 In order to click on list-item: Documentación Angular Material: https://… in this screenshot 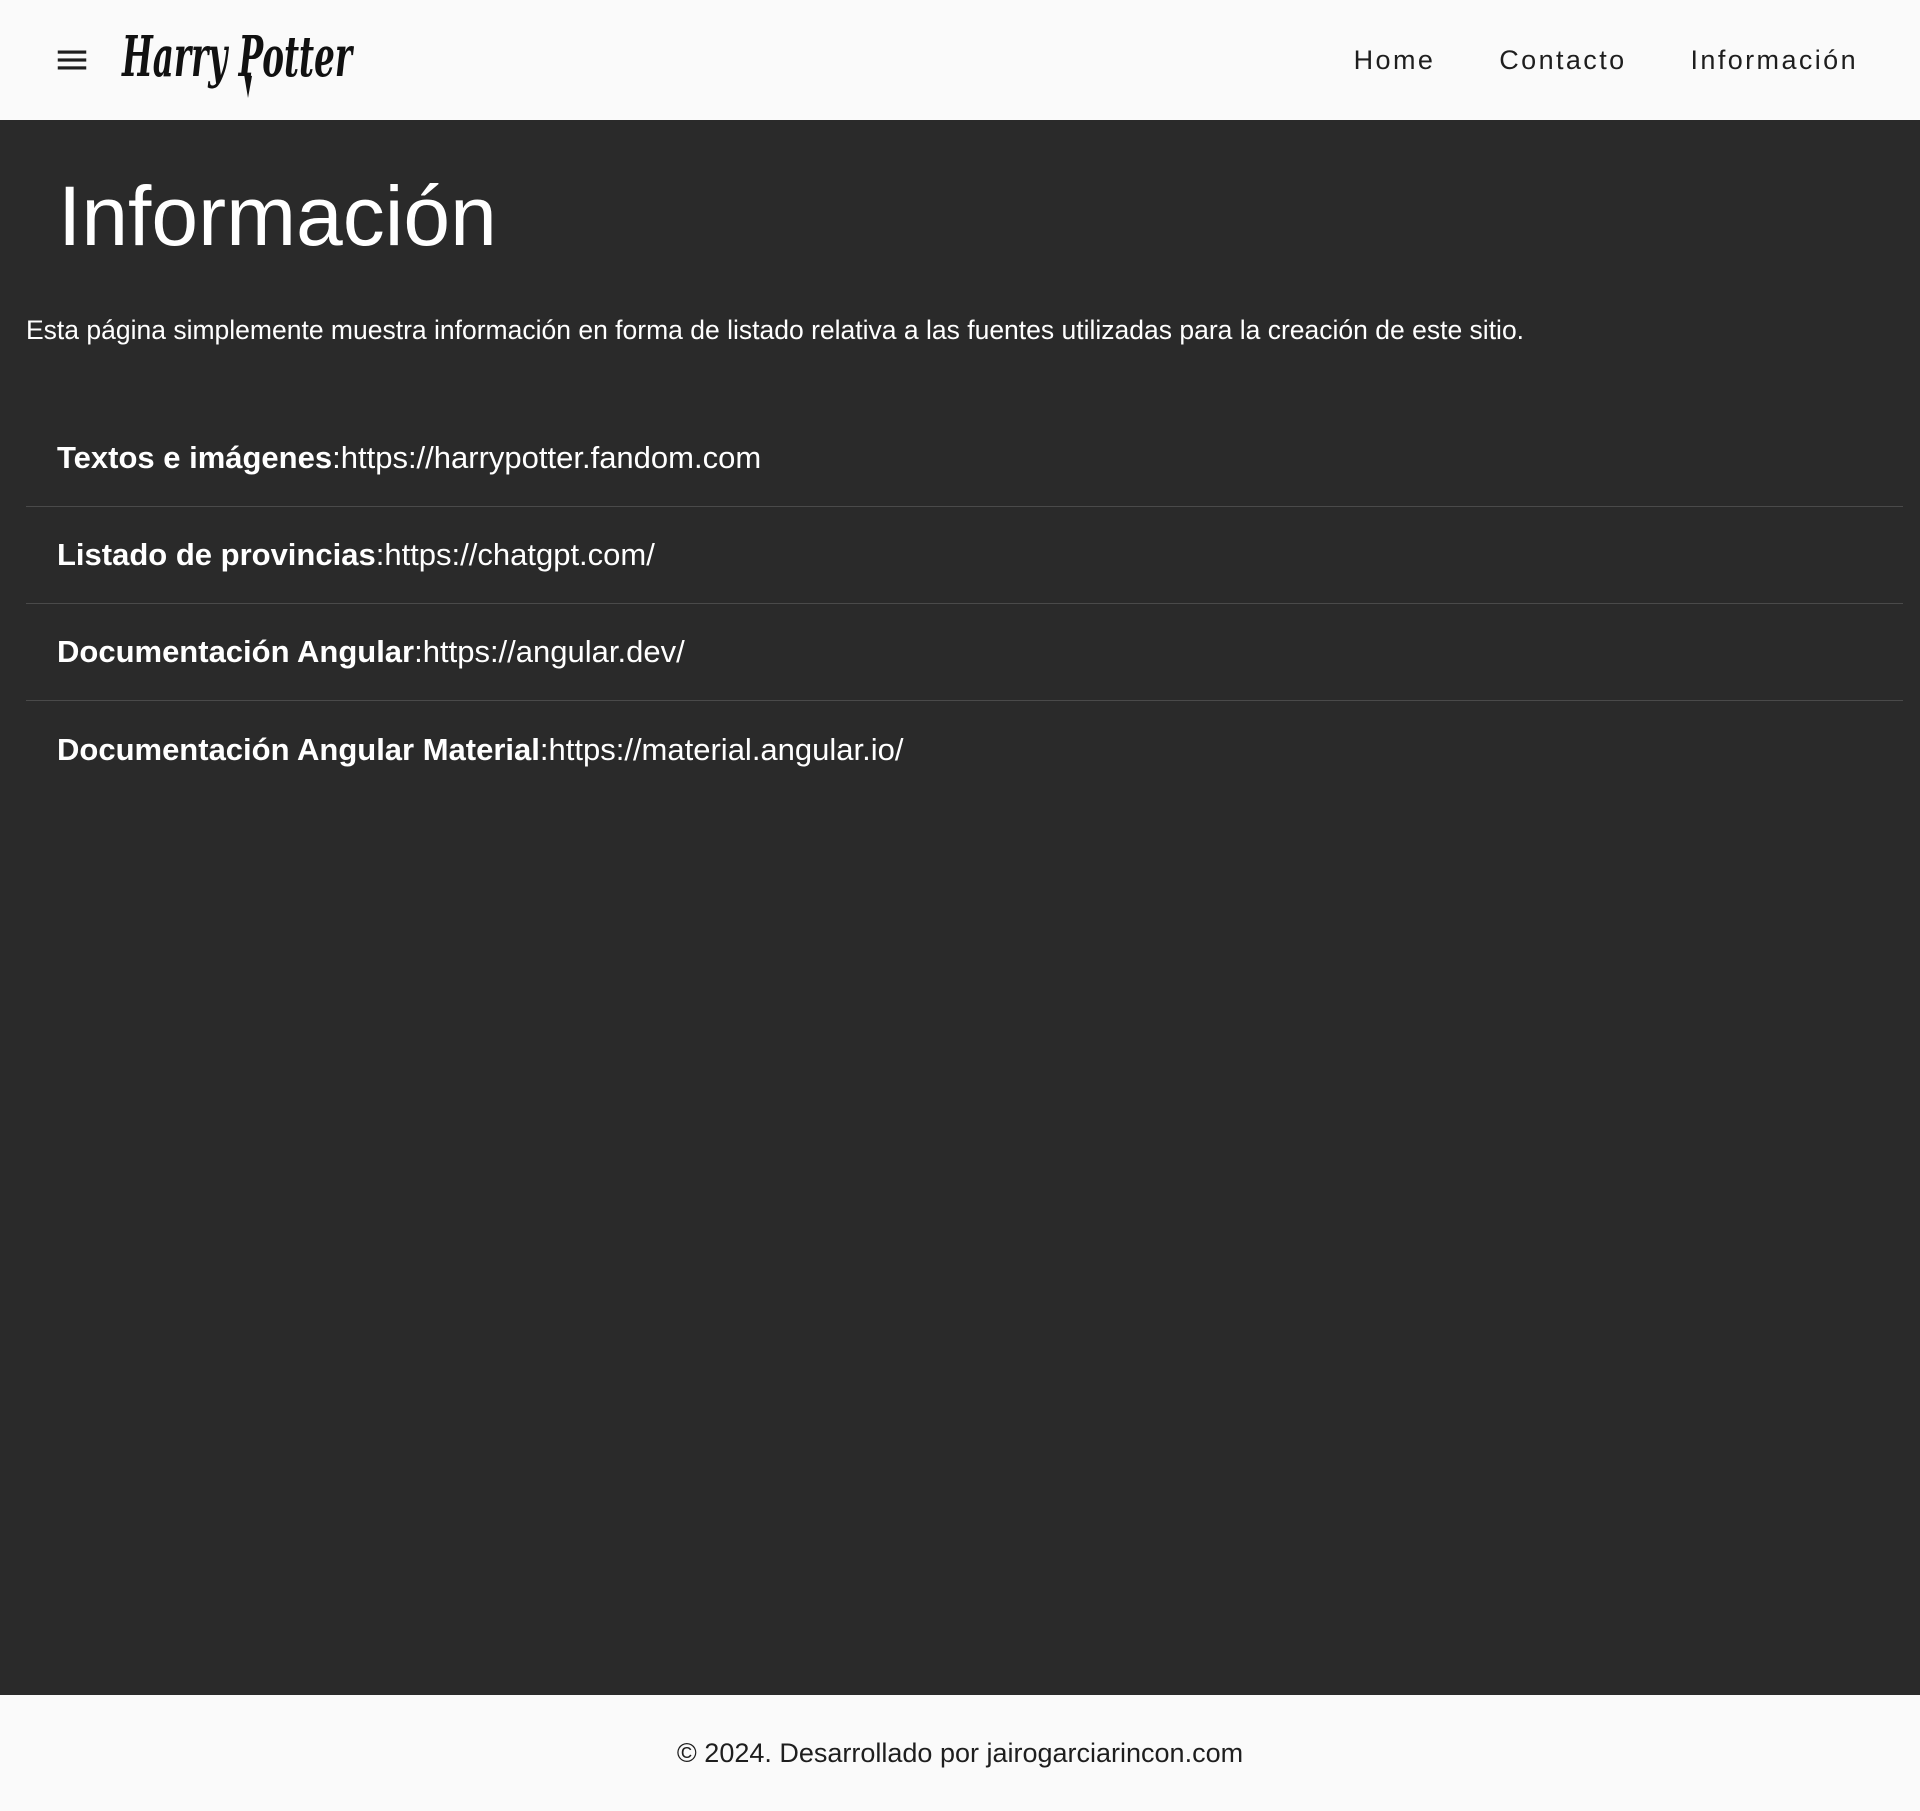, I will do `click(964, 749)`.